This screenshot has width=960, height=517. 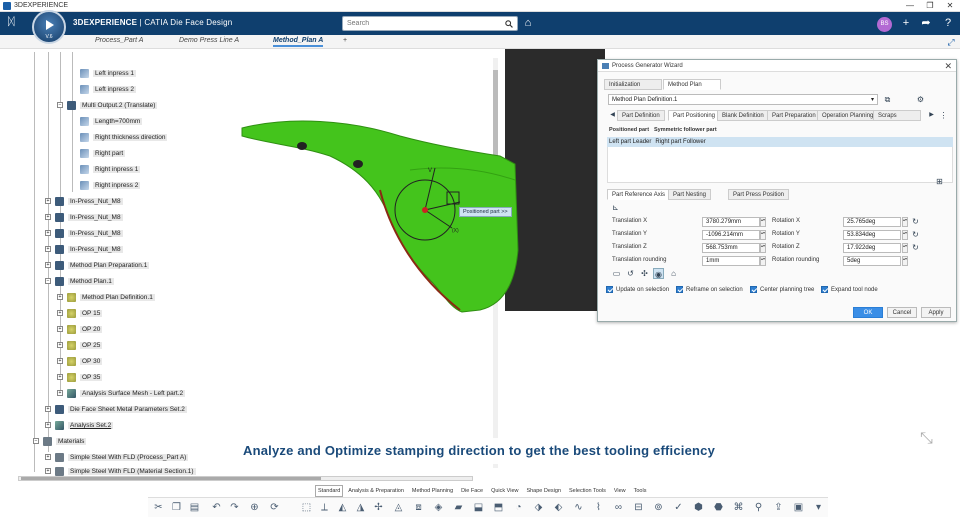 I want to click on sweep-icon: ⌇, so click(x=598, y=508).